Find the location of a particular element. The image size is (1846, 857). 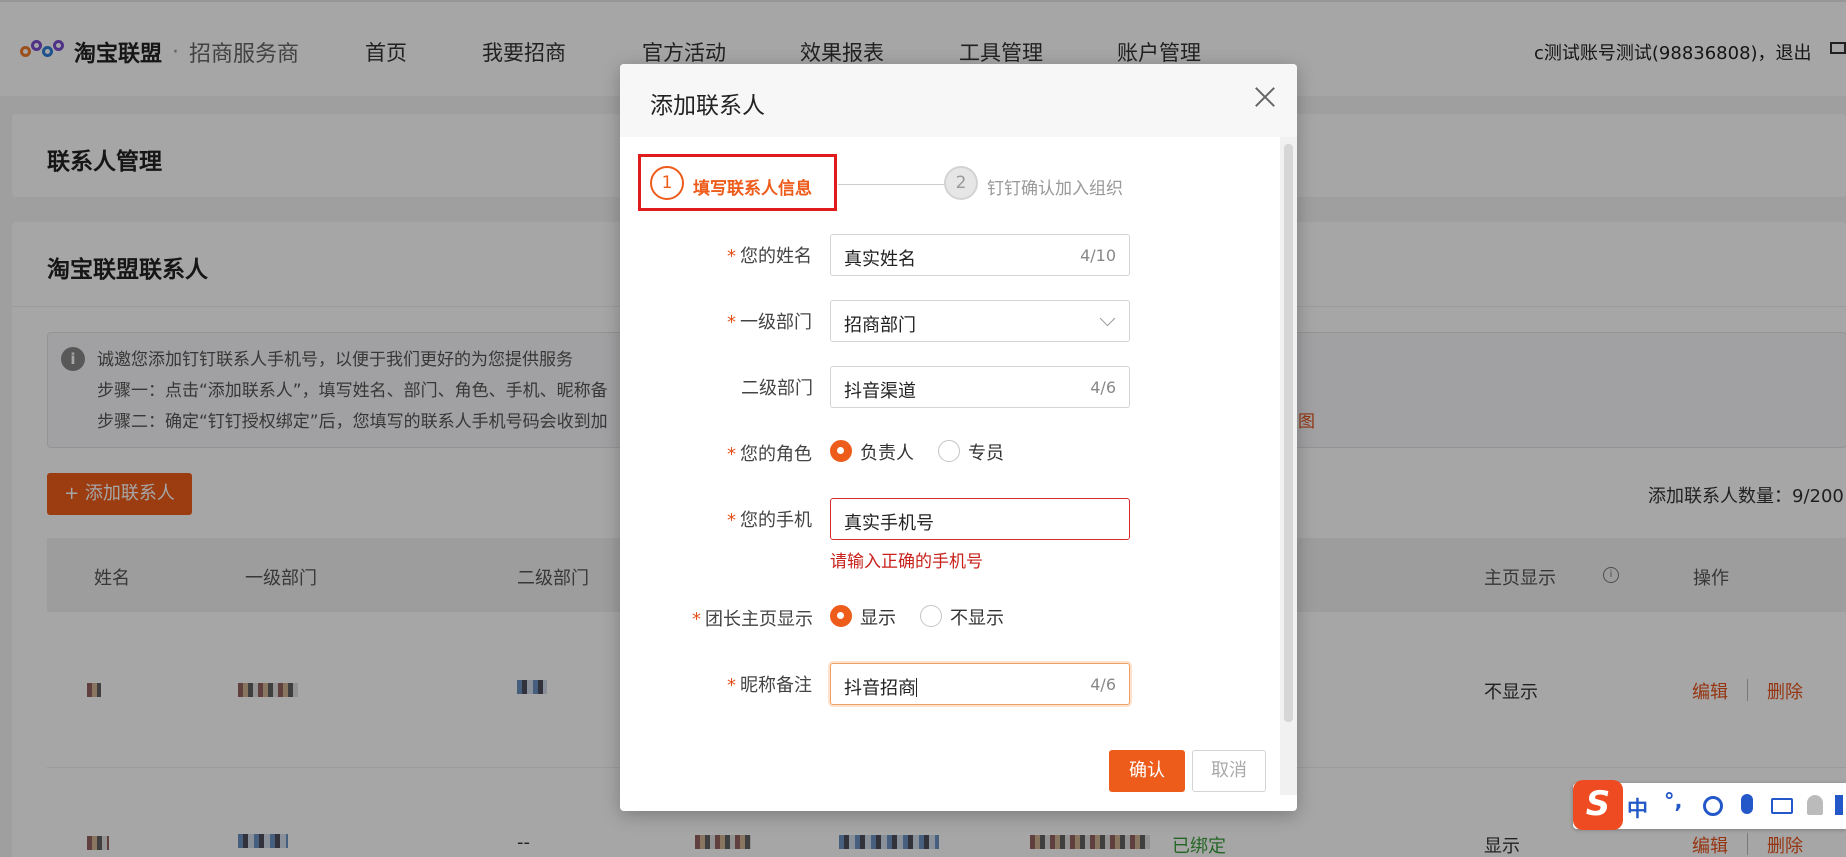

role-option-specialist: 专员 is located at coordinates (986, 452).